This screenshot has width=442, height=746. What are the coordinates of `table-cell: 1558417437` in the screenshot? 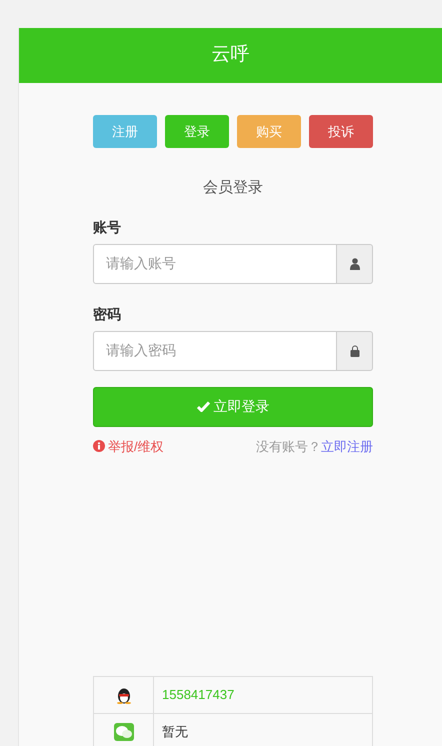 It's located at (263, 695).